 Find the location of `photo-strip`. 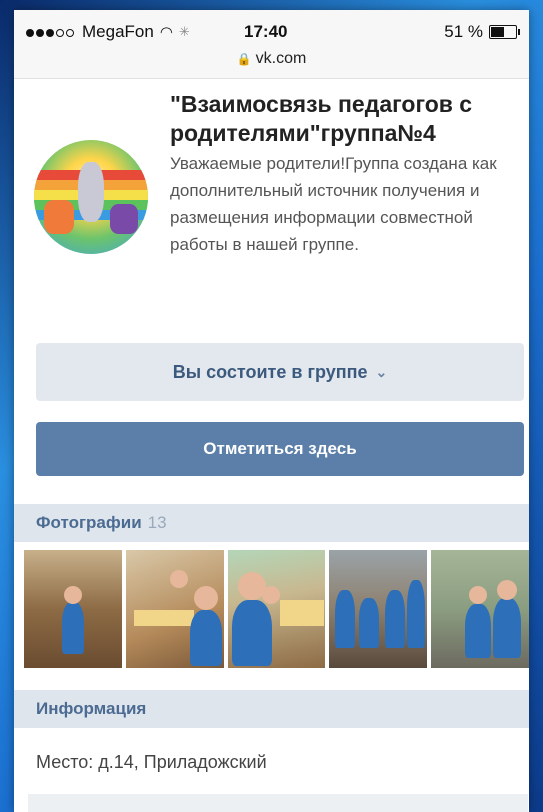

photo-strip is located at coordinates (276, 609).